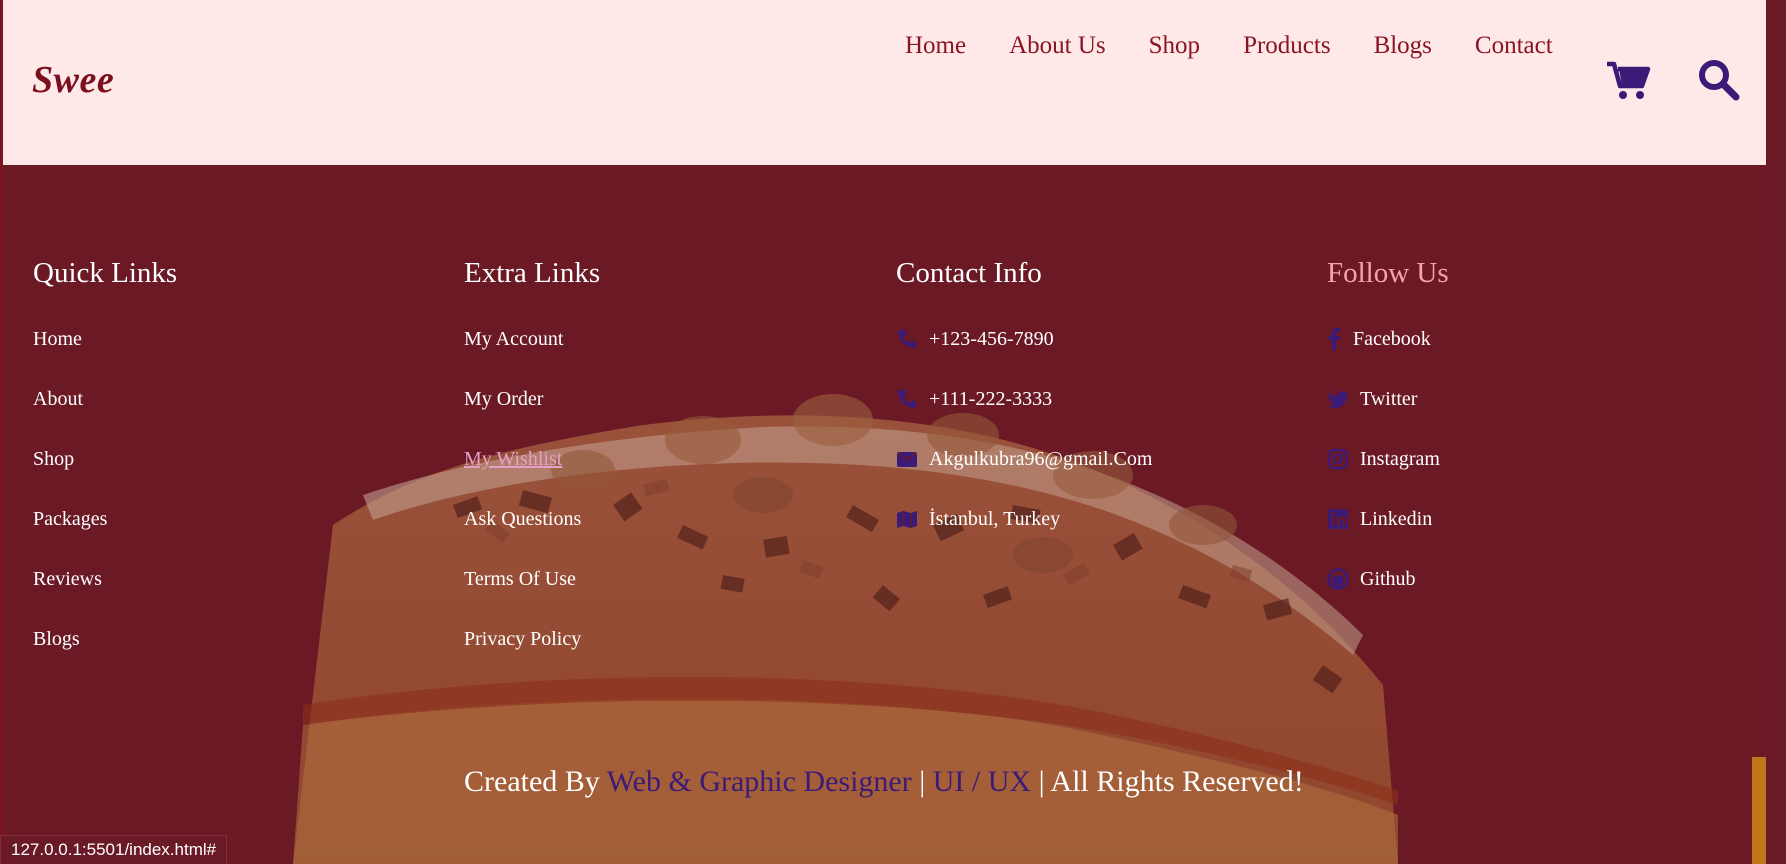 The image size is (1786, 864). What do you see at coordinates (1024, 538) in the screenshot?
I see `list-item: İstanbul, Turkey` at bounding box center [1024, 538].